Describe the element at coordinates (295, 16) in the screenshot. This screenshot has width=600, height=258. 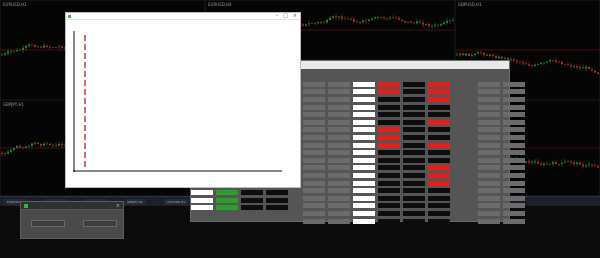
I see `close-icon: ×` at that location.